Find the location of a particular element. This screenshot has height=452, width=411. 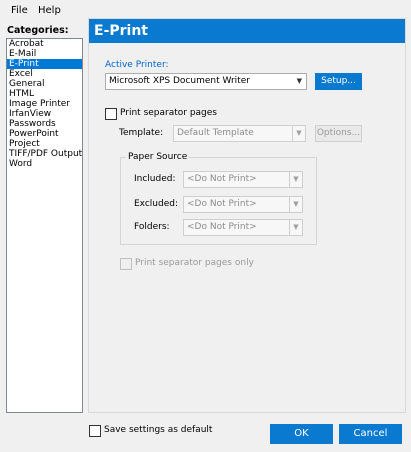

category-item-html: HTML is located at coordinates (44, 94).